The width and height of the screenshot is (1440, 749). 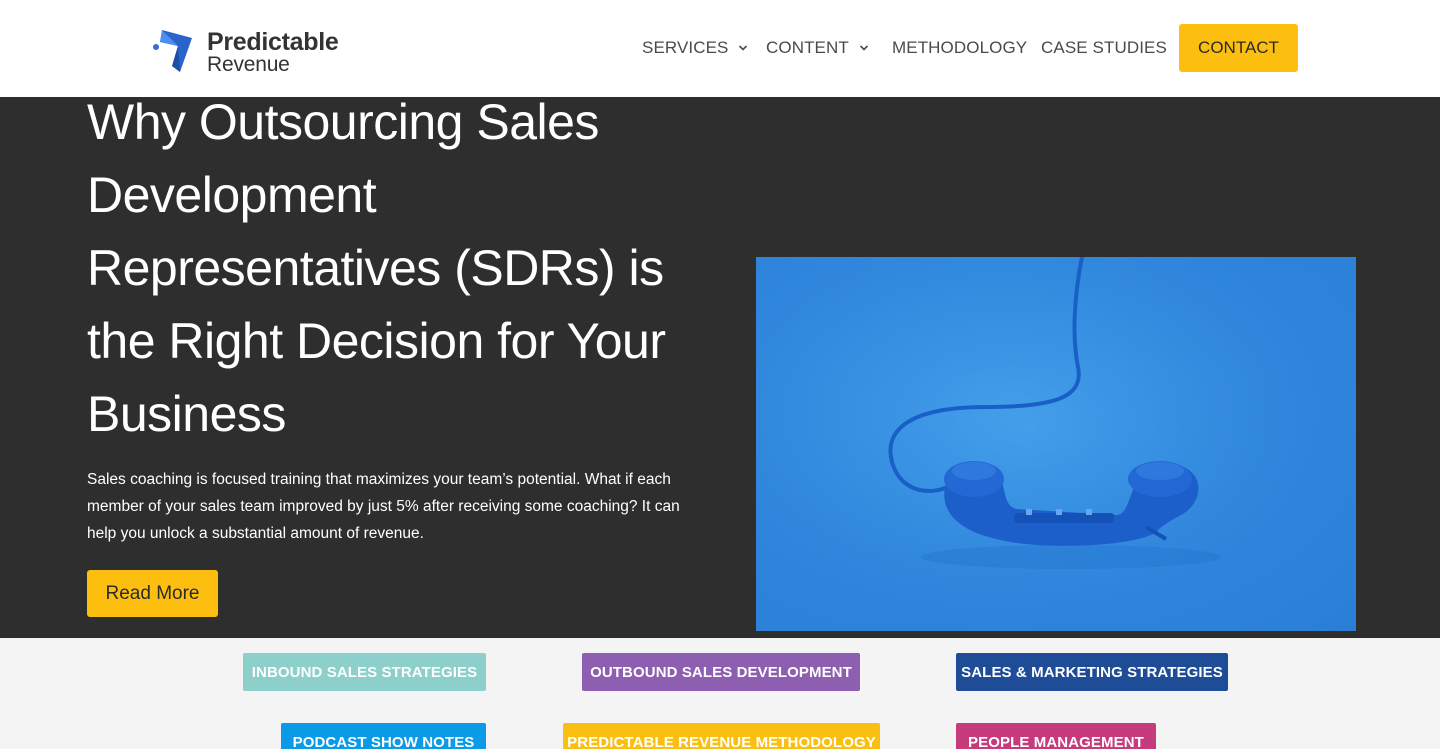 I want to click on tag-podcast-show-notes: PODCAST SHOW NOTES, so click(x=383, y=736).